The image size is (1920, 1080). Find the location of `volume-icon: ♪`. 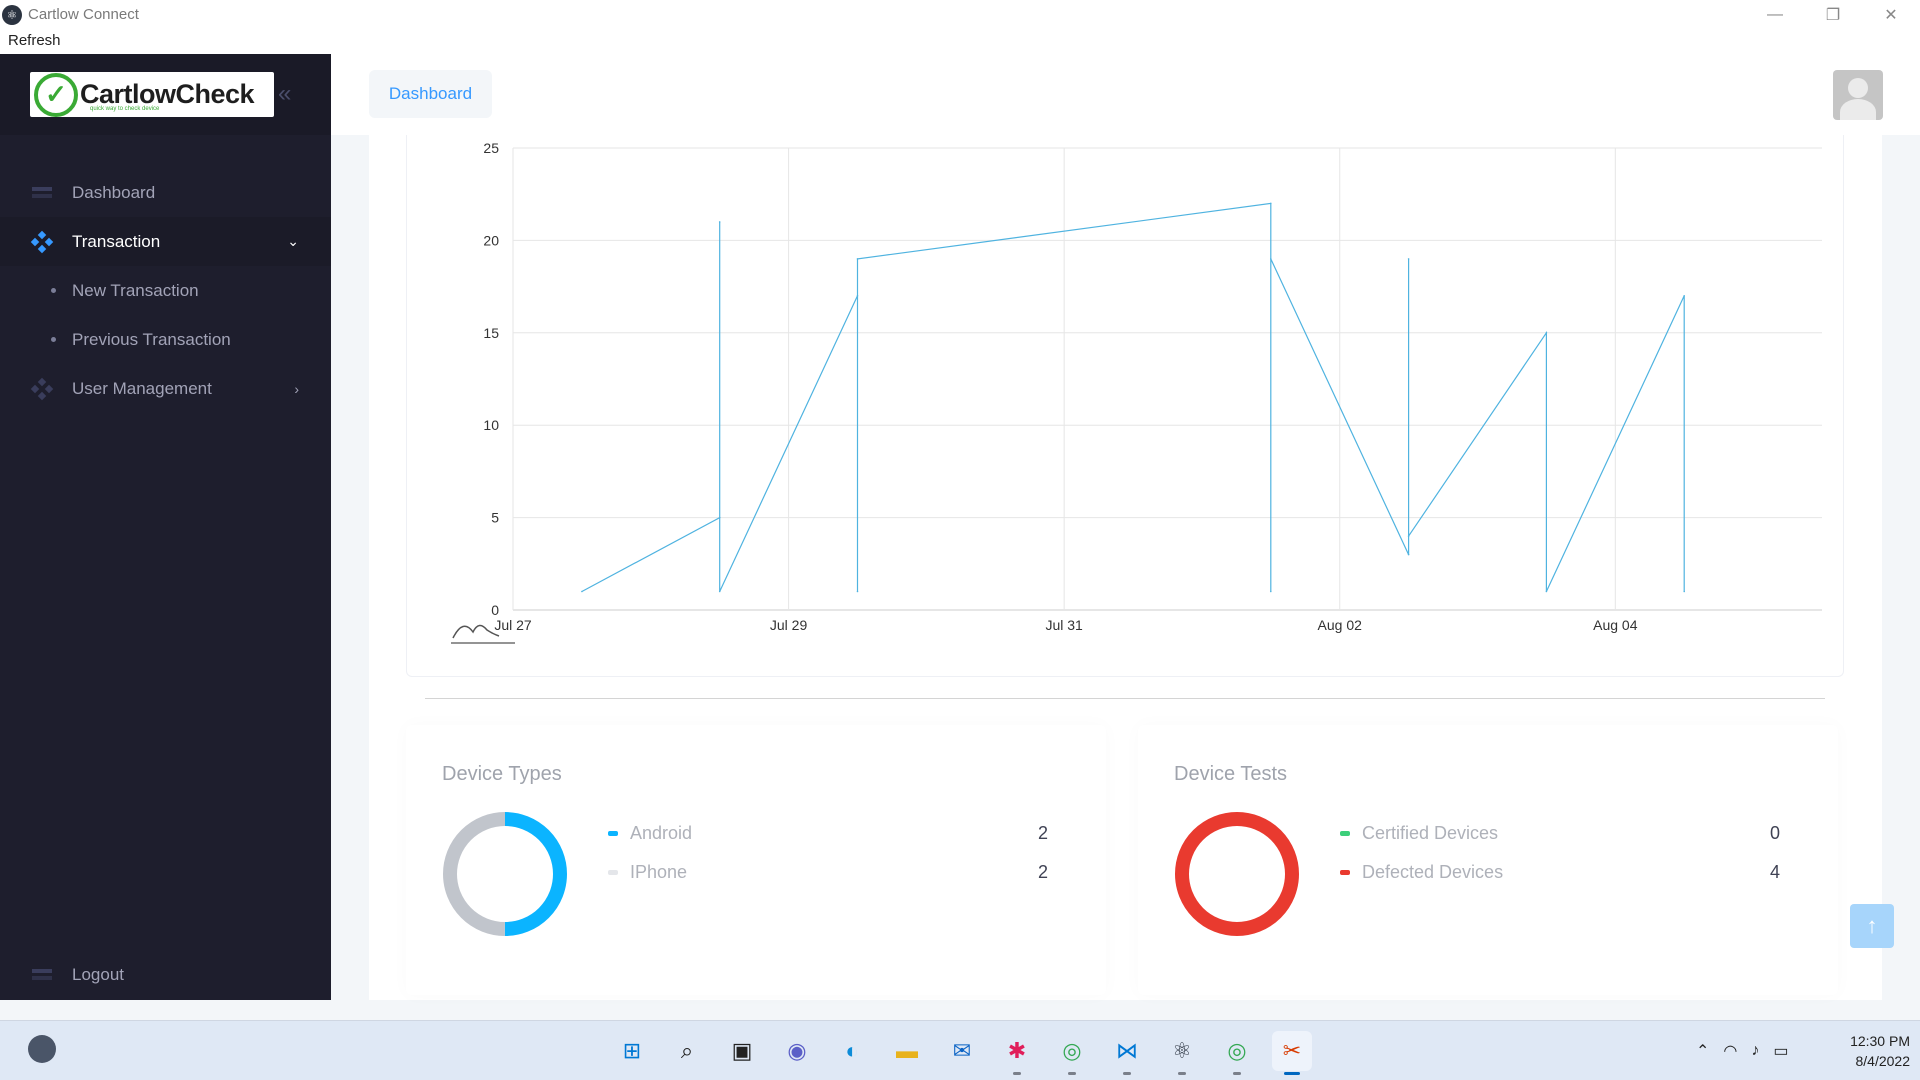

volume-icon: ♪ is located at coordinates (1755, 1051).